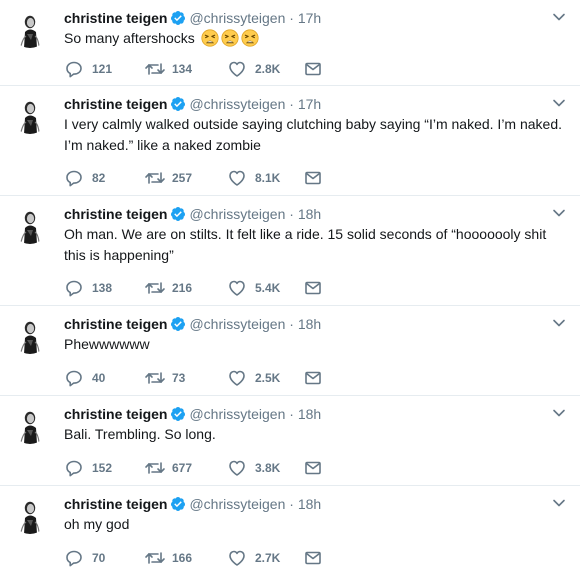 The height and width of the screenshot is (572, 580). Describe the element at coordinates (99, 178) in the screenshot. I see `reply-count: 82` at that location.